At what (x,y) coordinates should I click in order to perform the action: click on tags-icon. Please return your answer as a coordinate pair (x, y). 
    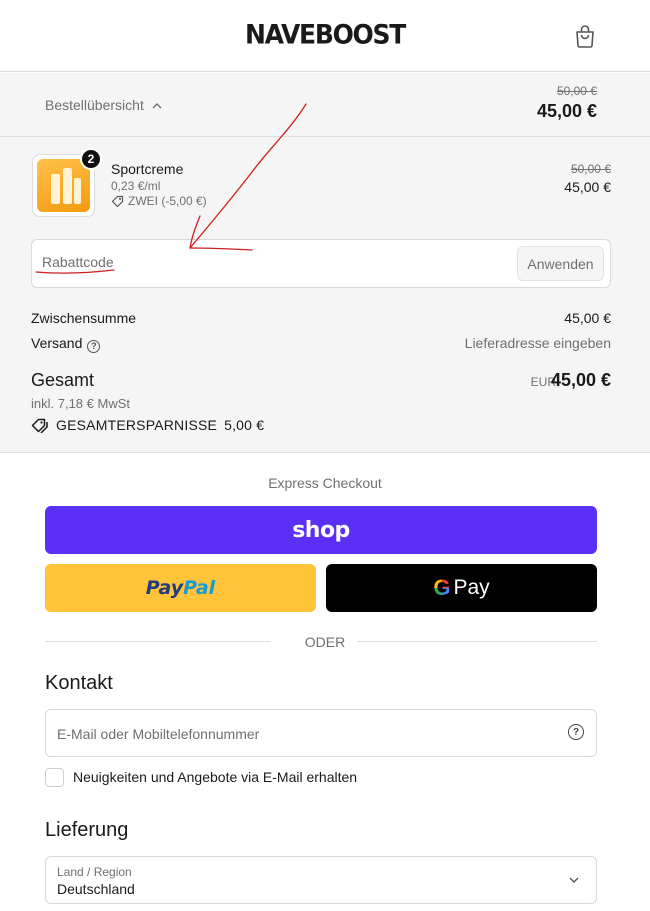
    Looking at the image, I should click on (39, 425).